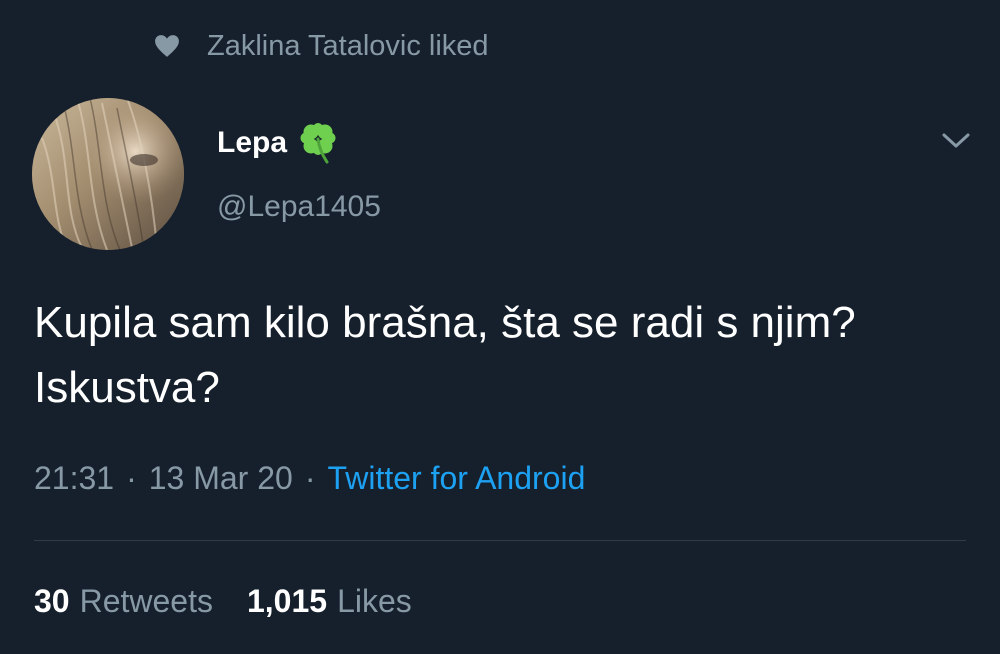 This screenshot has height=654, width=1000. What do you see at coordinates (374, 601) in the screenshot?
I see `likes-label: Likes` at bounding box center [374, 601].